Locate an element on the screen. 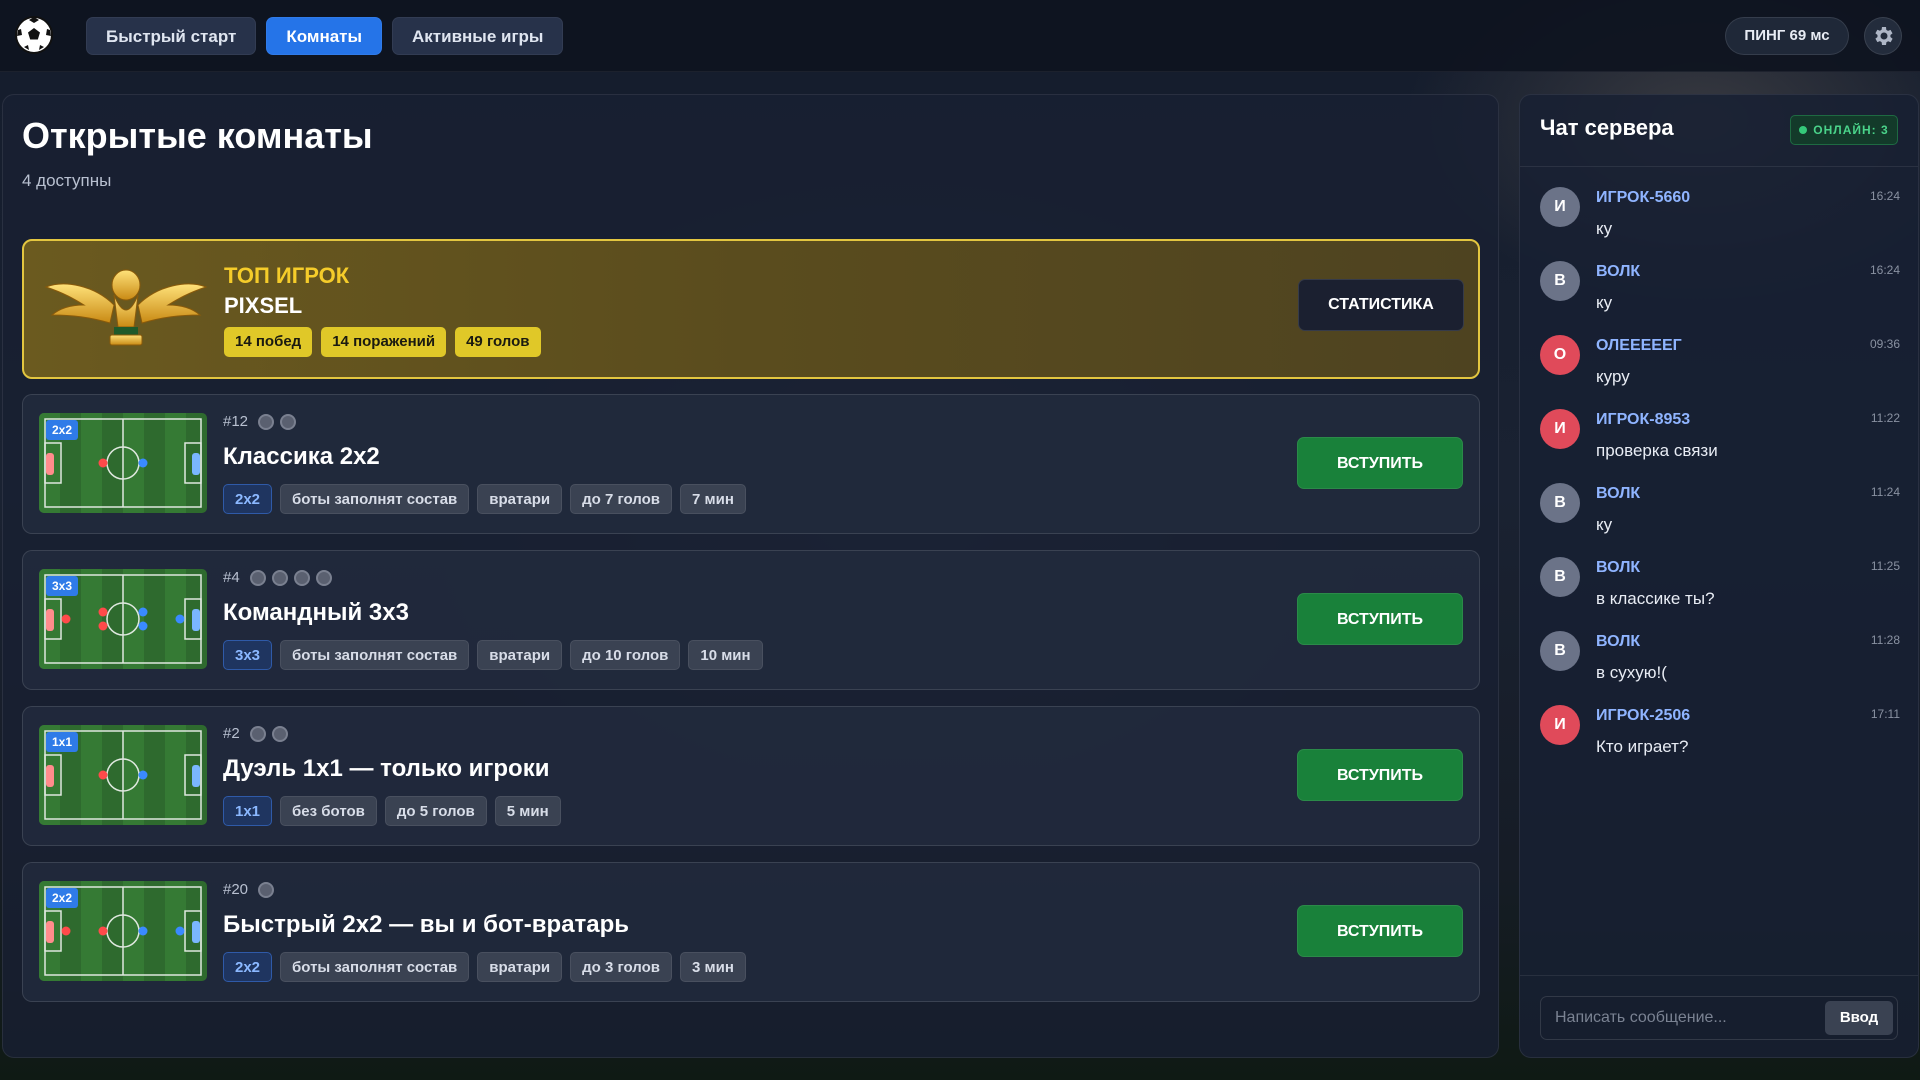  tag-mode: 2x2 is located at coordinates (248, 499).